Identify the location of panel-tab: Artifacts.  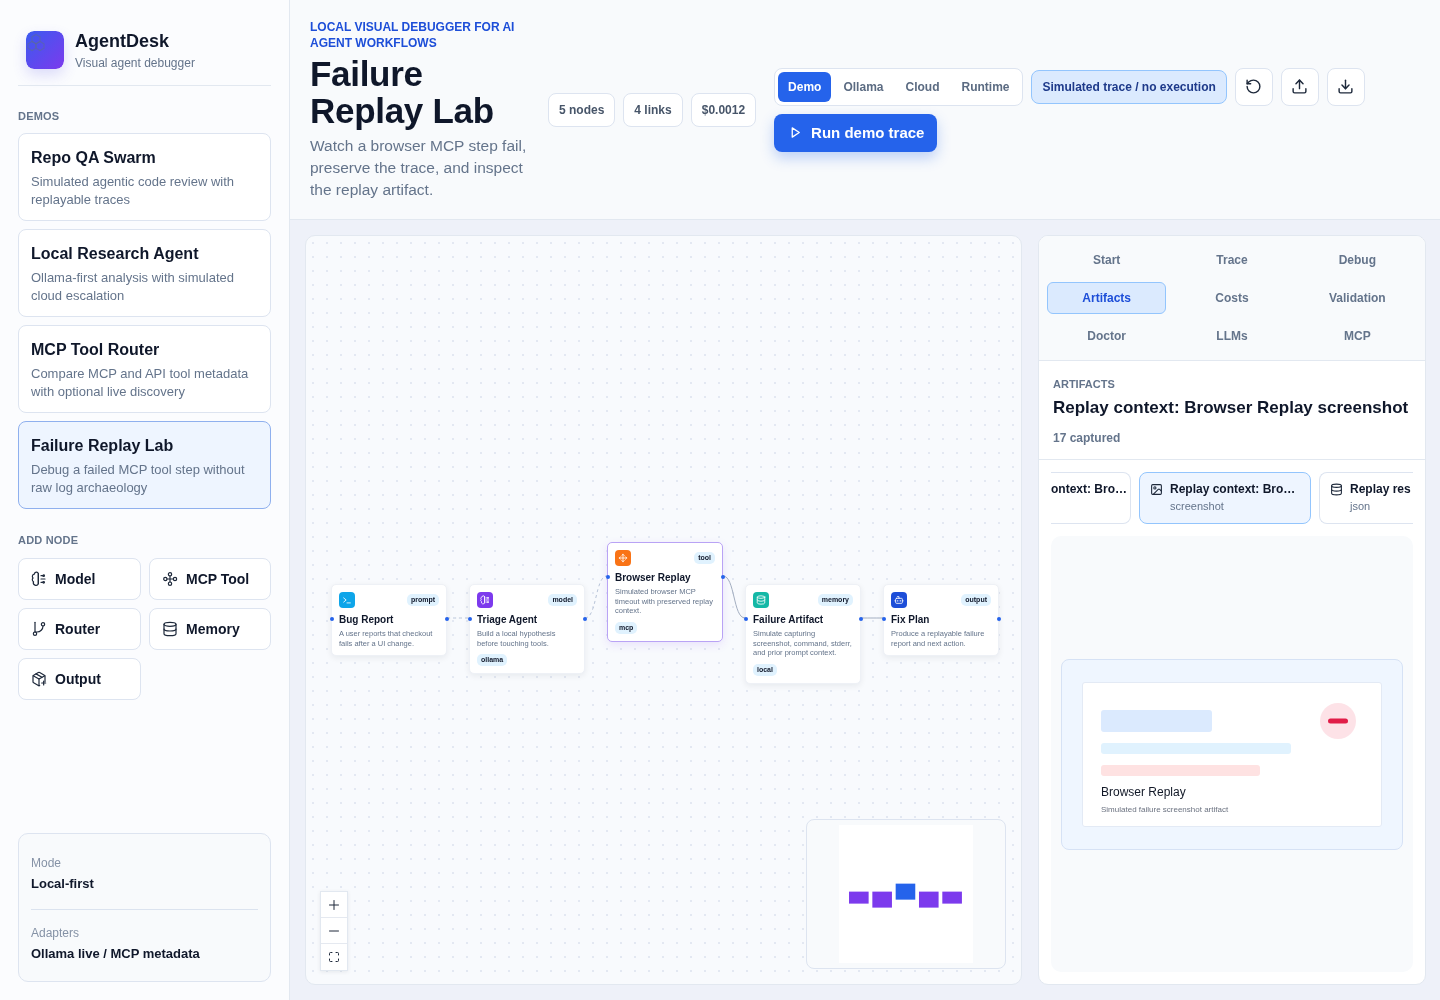
(1107, 298).